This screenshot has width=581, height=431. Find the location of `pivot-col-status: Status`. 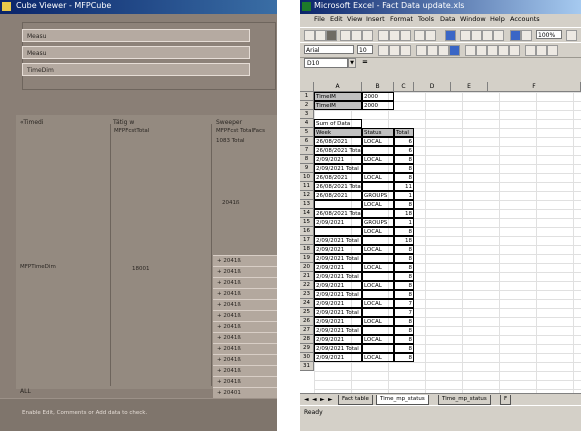

pivot-col-status: Status is located at coordinates (378, 132).